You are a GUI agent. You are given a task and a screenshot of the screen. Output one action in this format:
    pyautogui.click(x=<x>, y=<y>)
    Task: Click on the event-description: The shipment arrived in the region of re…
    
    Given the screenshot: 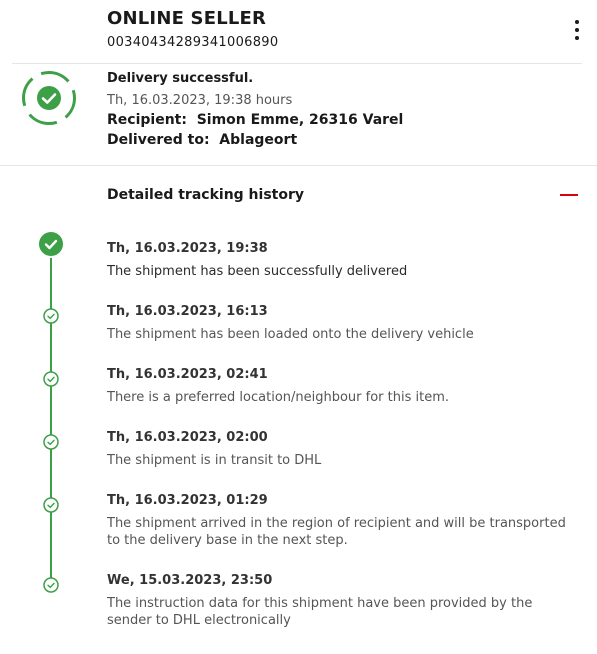 What is the action you would take?
    pyautogui.click(x=336, y=532)
    